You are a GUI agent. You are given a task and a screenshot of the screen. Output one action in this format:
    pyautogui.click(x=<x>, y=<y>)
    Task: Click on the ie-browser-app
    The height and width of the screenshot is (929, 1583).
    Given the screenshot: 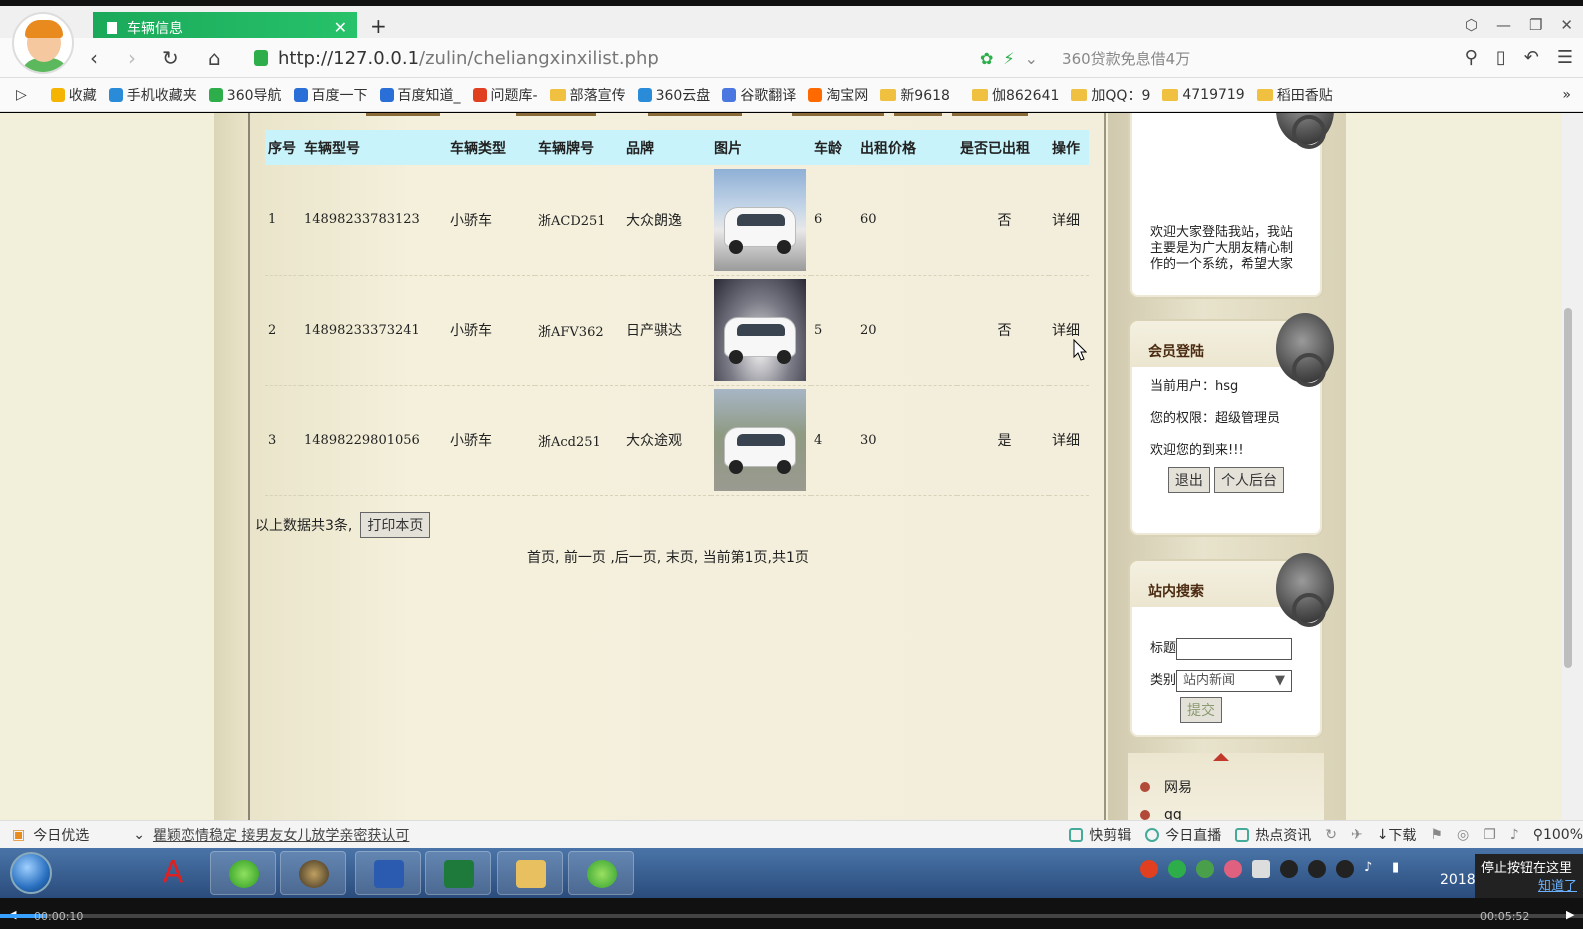 What is the action you would take?
    pyautogui.click(x=243, y=873)
    